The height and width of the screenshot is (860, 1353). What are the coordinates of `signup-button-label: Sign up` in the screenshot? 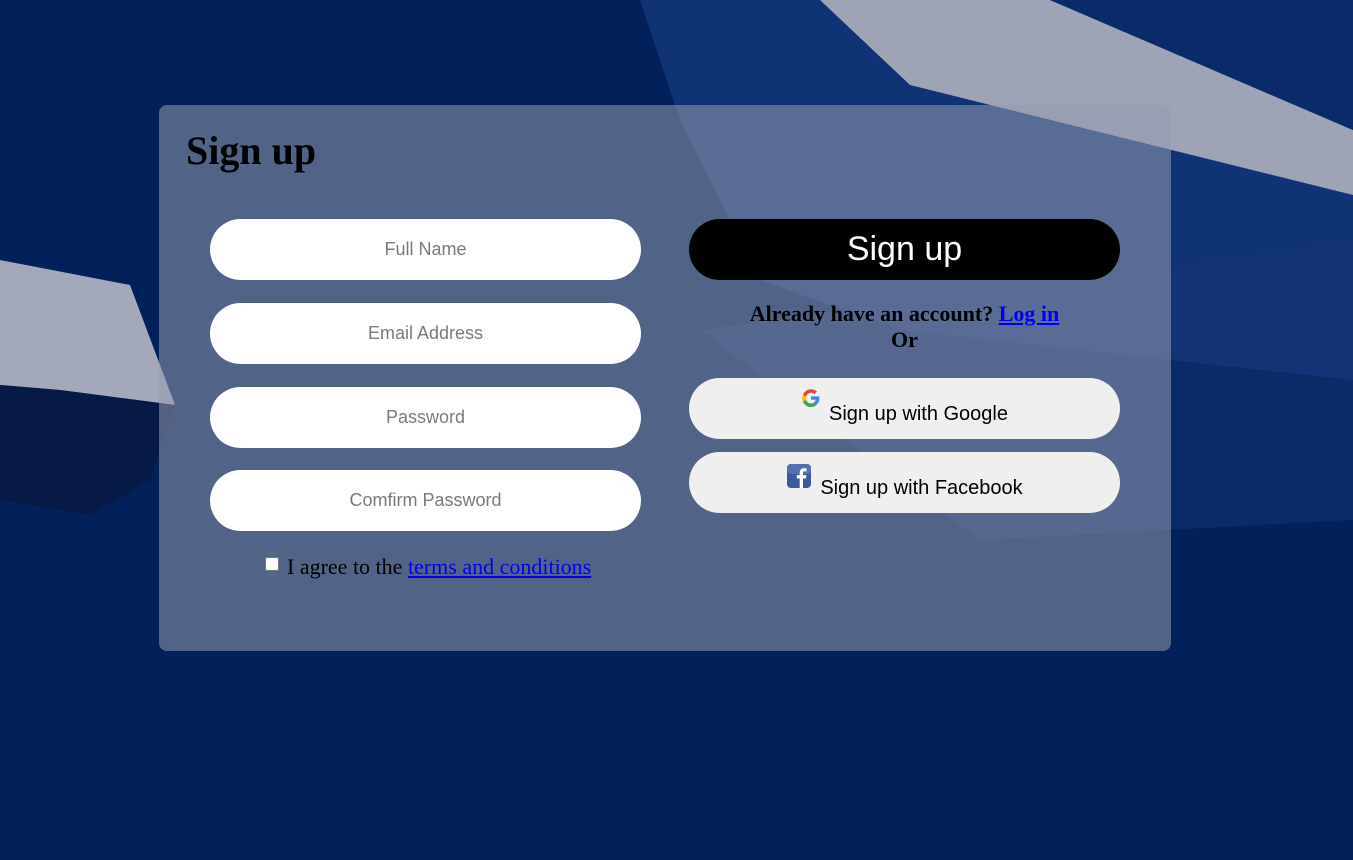 It's located at (904, 249).